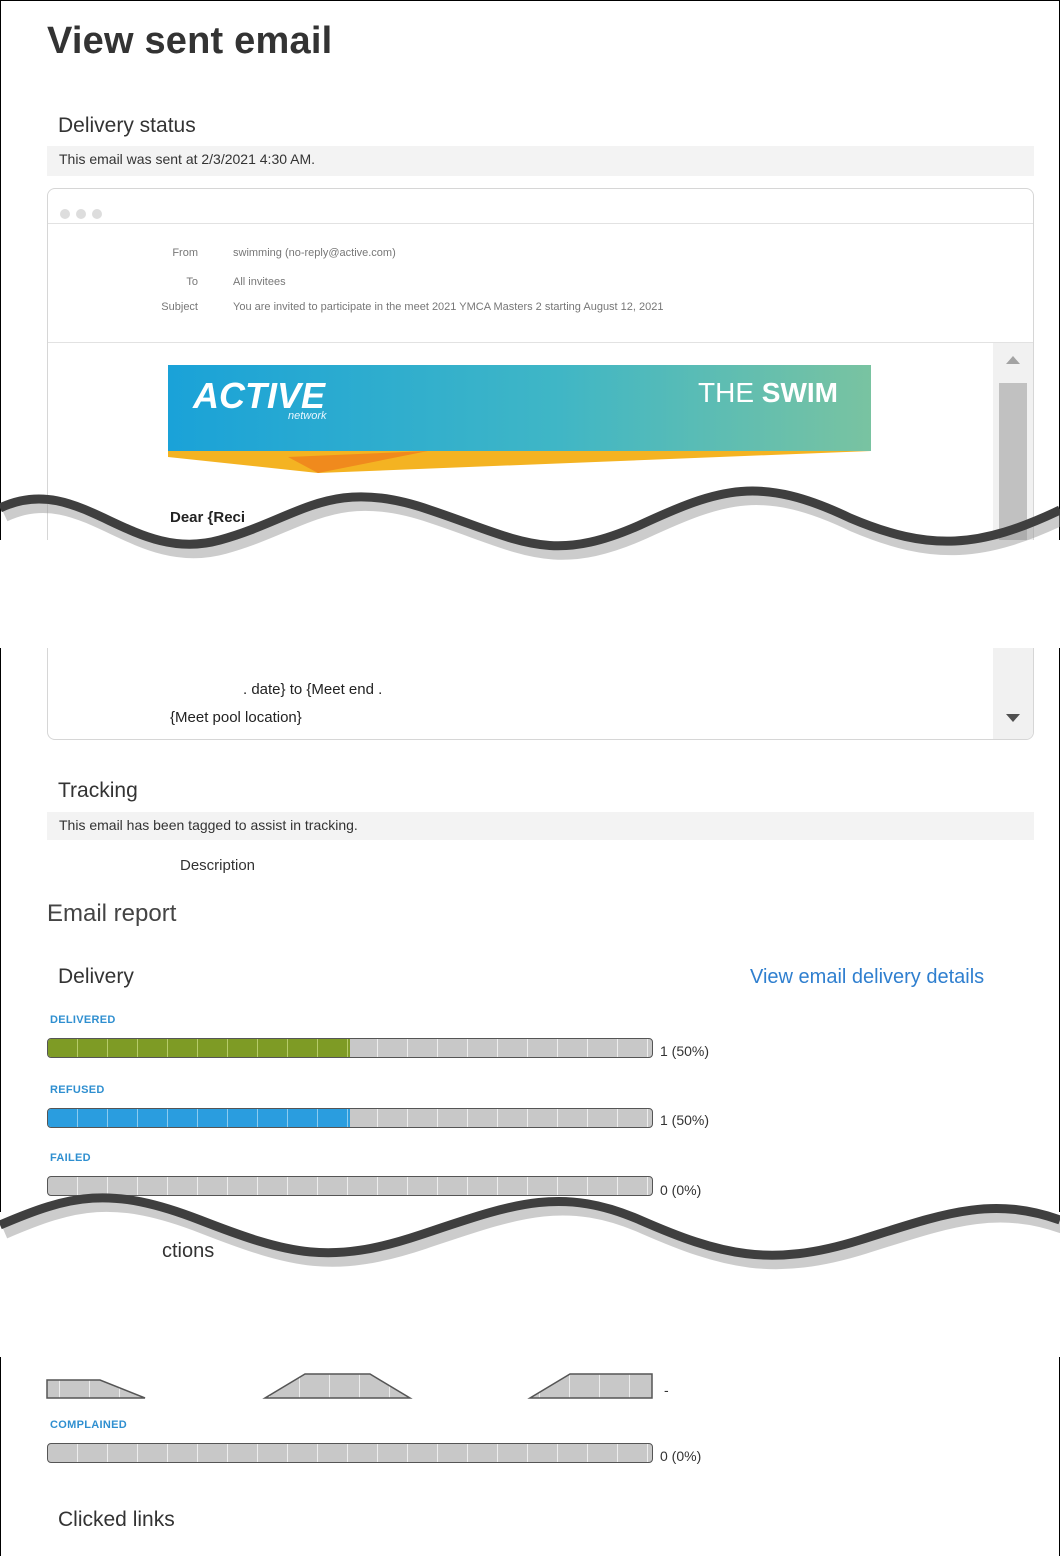 The height and width of the screenshot is (1557, 1060). I want to click on subject-label: Subject, so click(179, 307).